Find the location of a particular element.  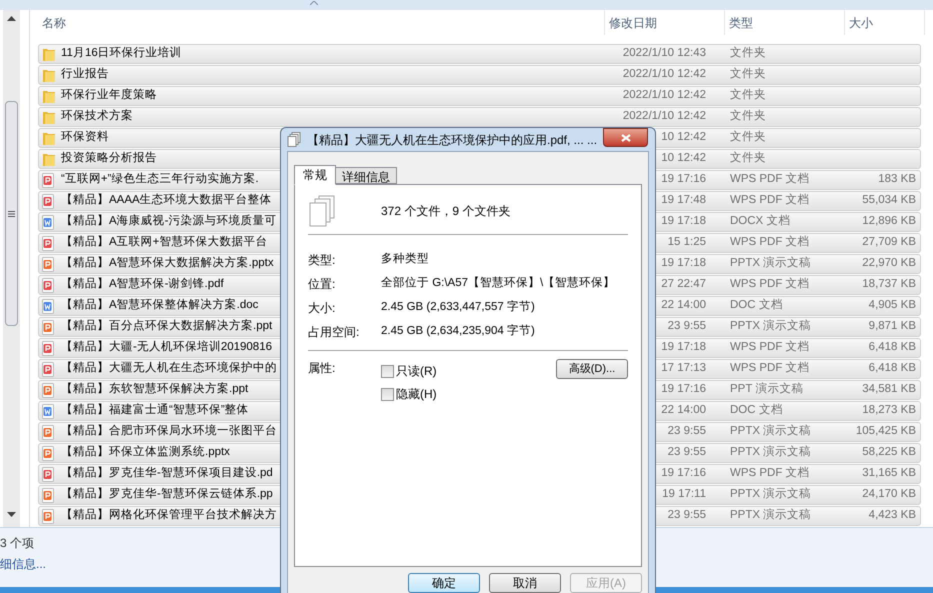

summary-text: 372 个文件，9 个文件夹 is located at coordinates (445, 211).